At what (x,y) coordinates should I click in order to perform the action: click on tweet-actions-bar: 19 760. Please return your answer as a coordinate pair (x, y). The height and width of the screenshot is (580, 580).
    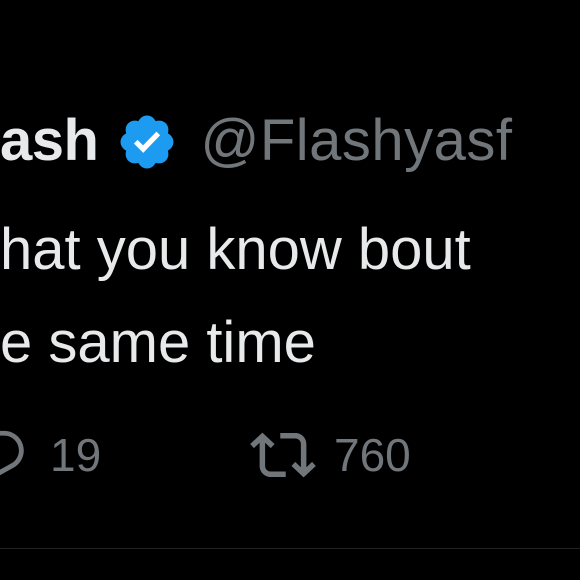
    Looking at the image, I should click on (290, 455).